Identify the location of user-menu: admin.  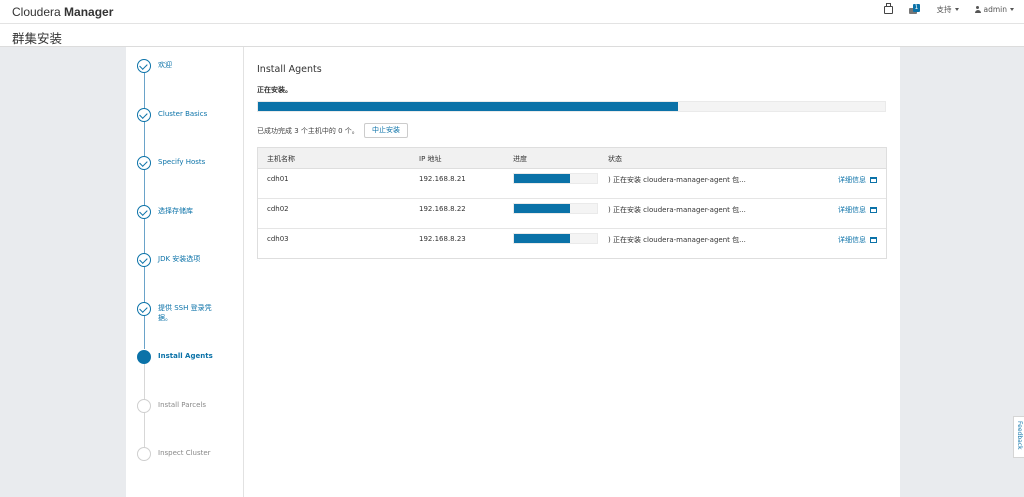
(994, 9).